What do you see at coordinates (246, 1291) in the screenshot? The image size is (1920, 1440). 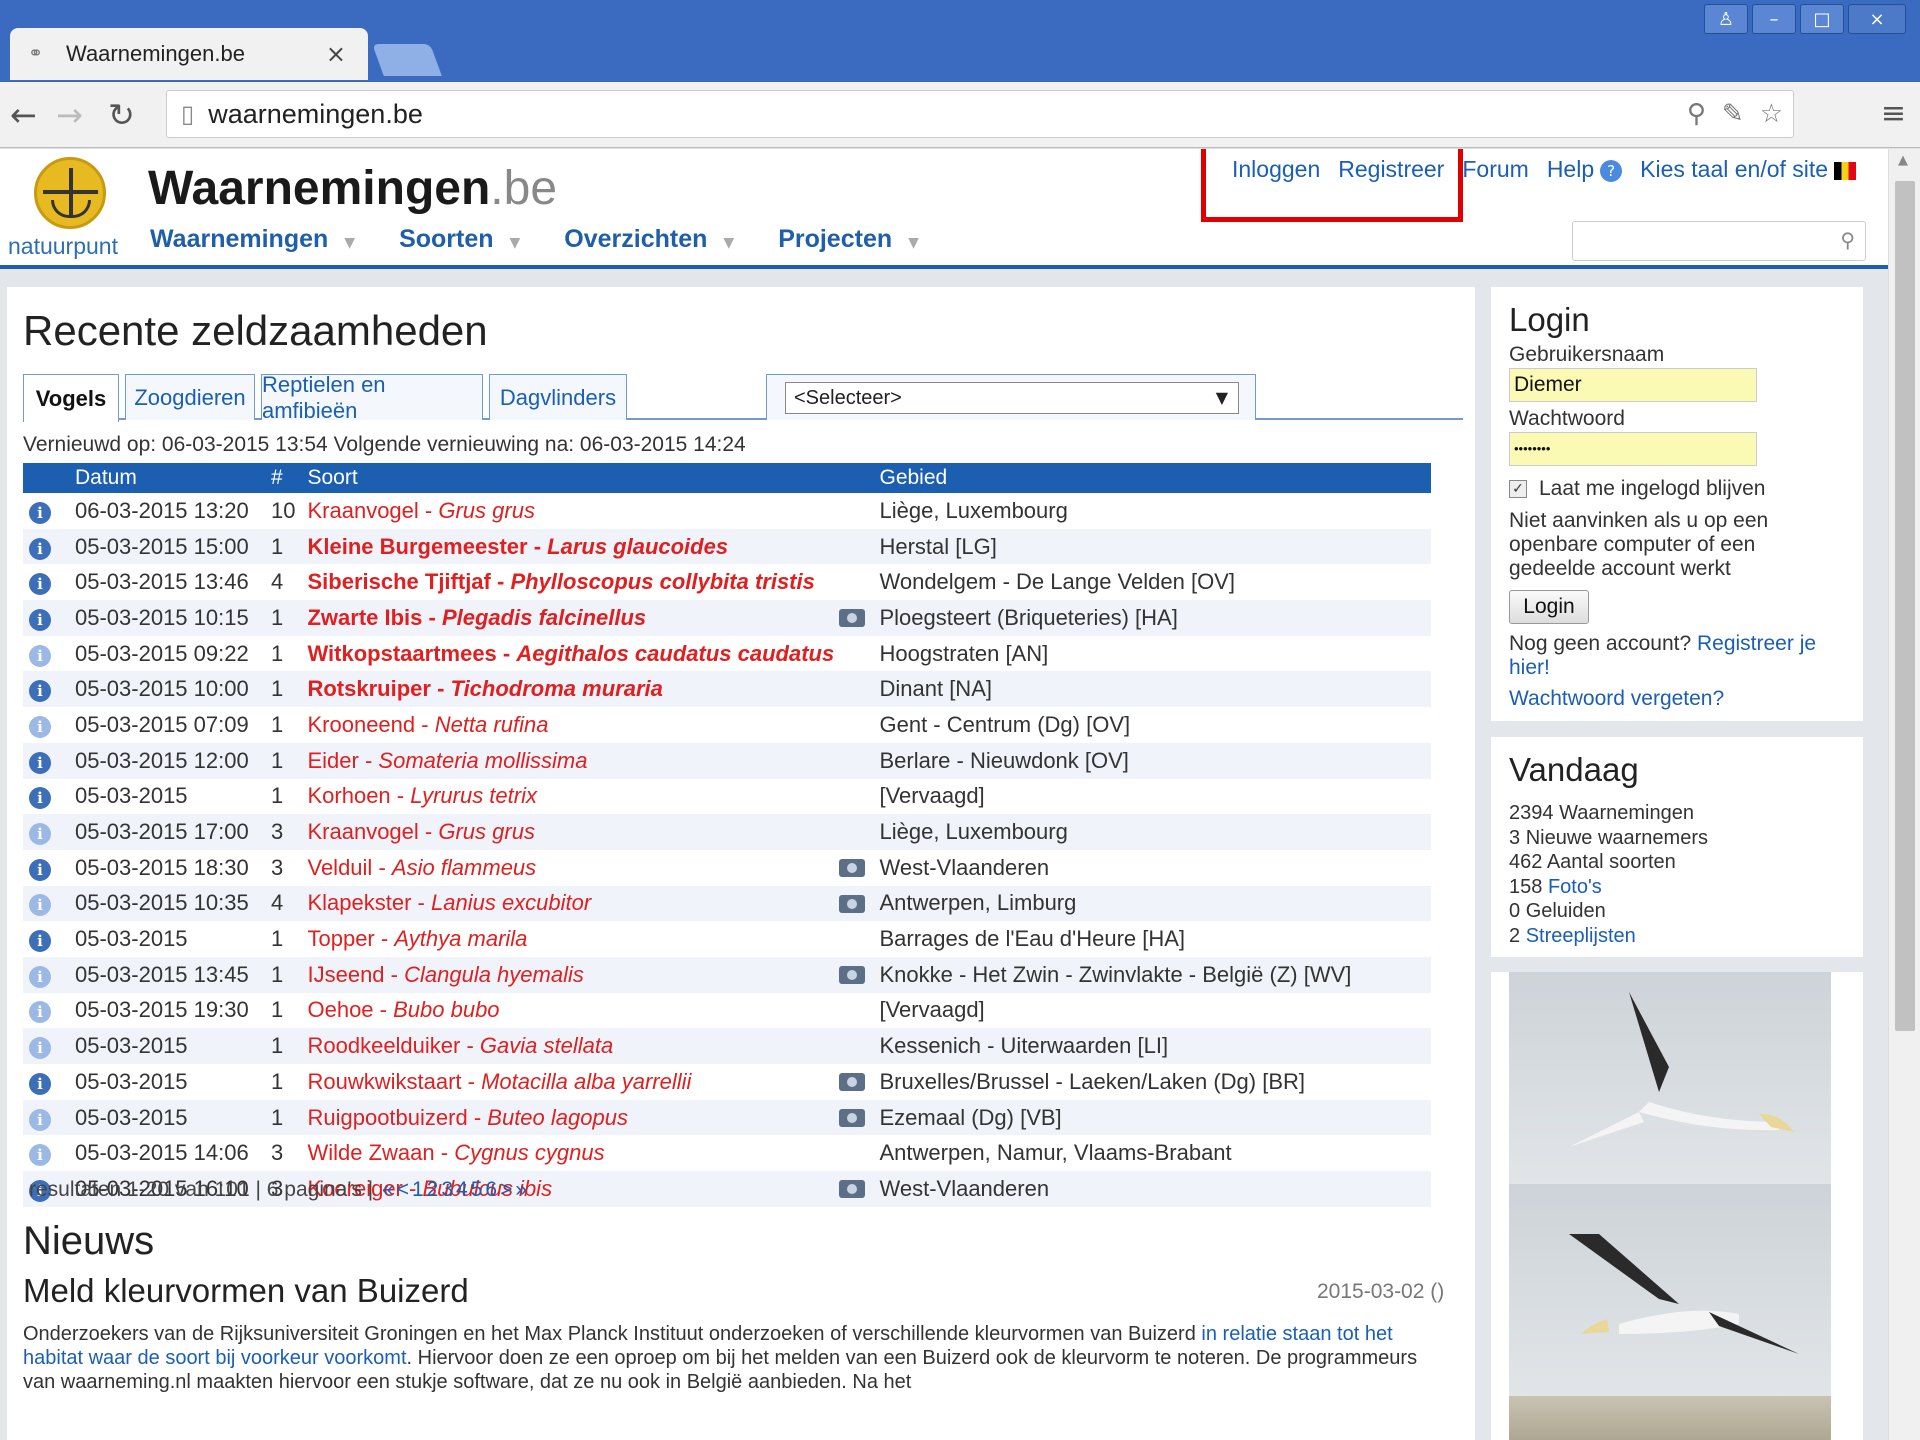 I see `news-item-title: Meld kleurvormen van Buizerd` at bounding box center [246, 1291].